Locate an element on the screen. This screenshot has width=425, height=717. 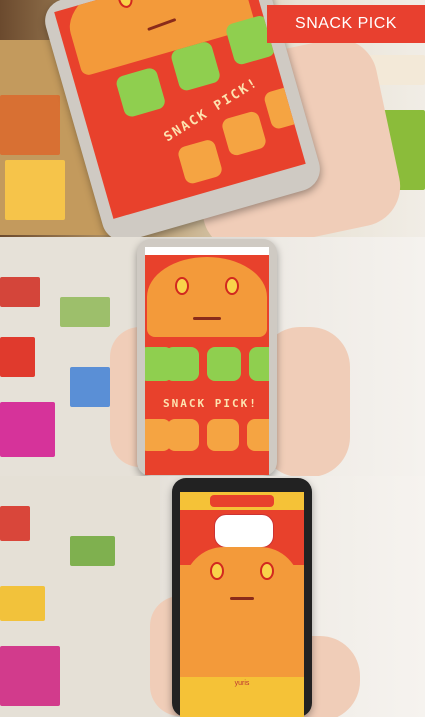
smartphone: yuris is located at coordinates (242, 597).